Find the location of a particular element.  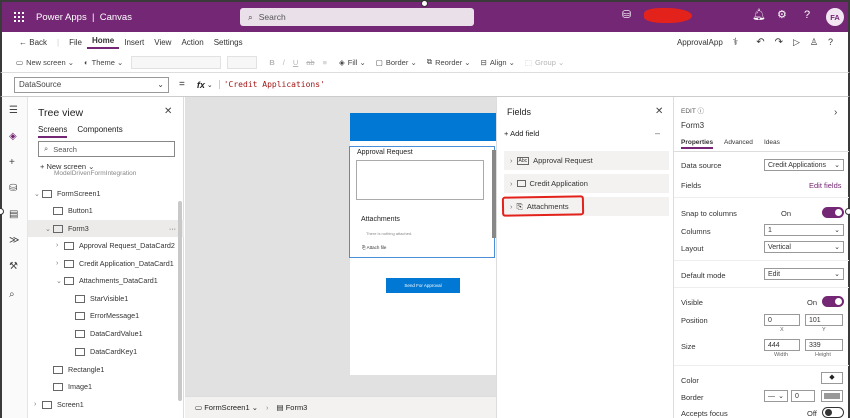

accepts-focus-toggle is located at coordinates (833, 412).